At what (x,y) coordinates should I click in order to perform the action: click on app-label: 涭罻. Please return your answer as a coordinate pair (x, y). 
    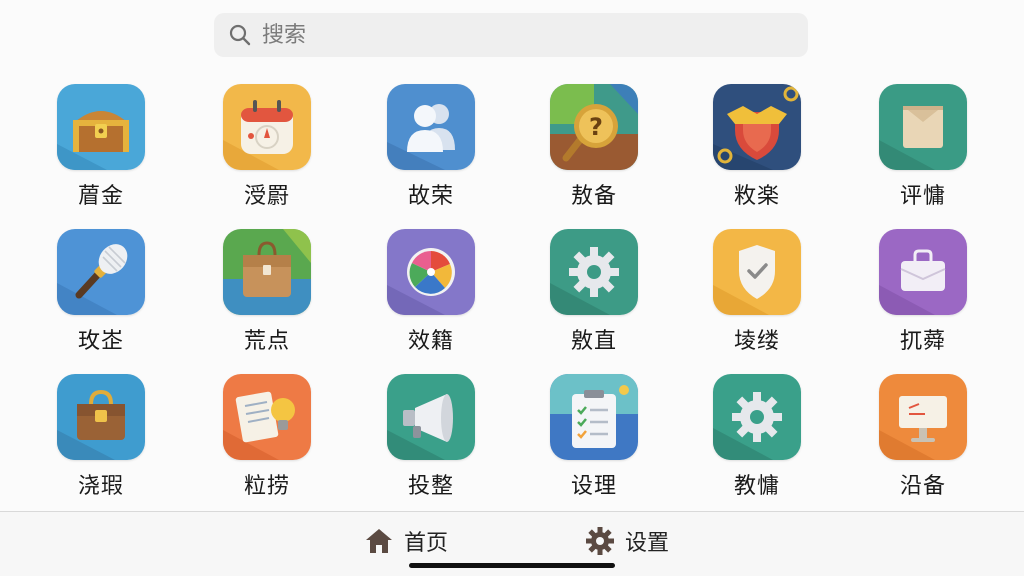
    Looking at the image, I should click on (266, 196).